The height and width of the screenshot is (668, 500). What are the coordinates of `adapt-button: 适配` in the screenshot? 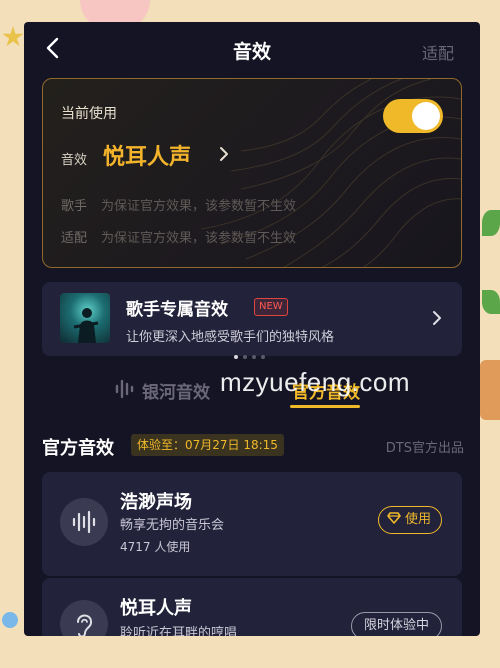 It's located at (438, 52).